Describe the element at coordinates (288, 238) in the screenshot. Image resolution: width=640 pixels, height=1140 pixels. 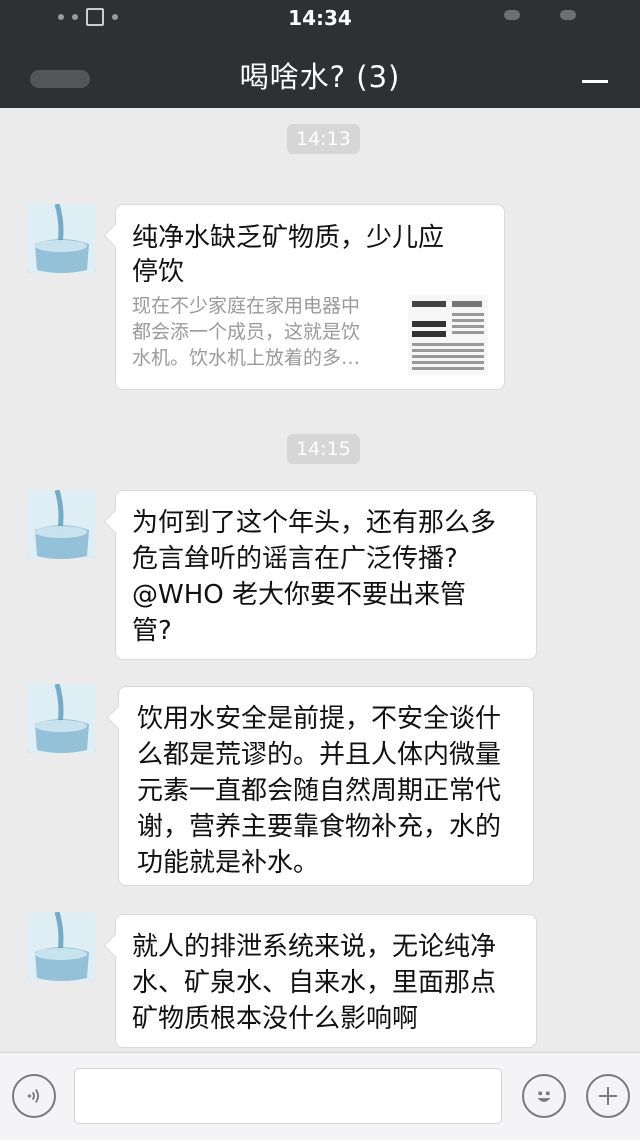
I see `card-title-line: 纯净水缺乏矿物质，少儿应` at that location.